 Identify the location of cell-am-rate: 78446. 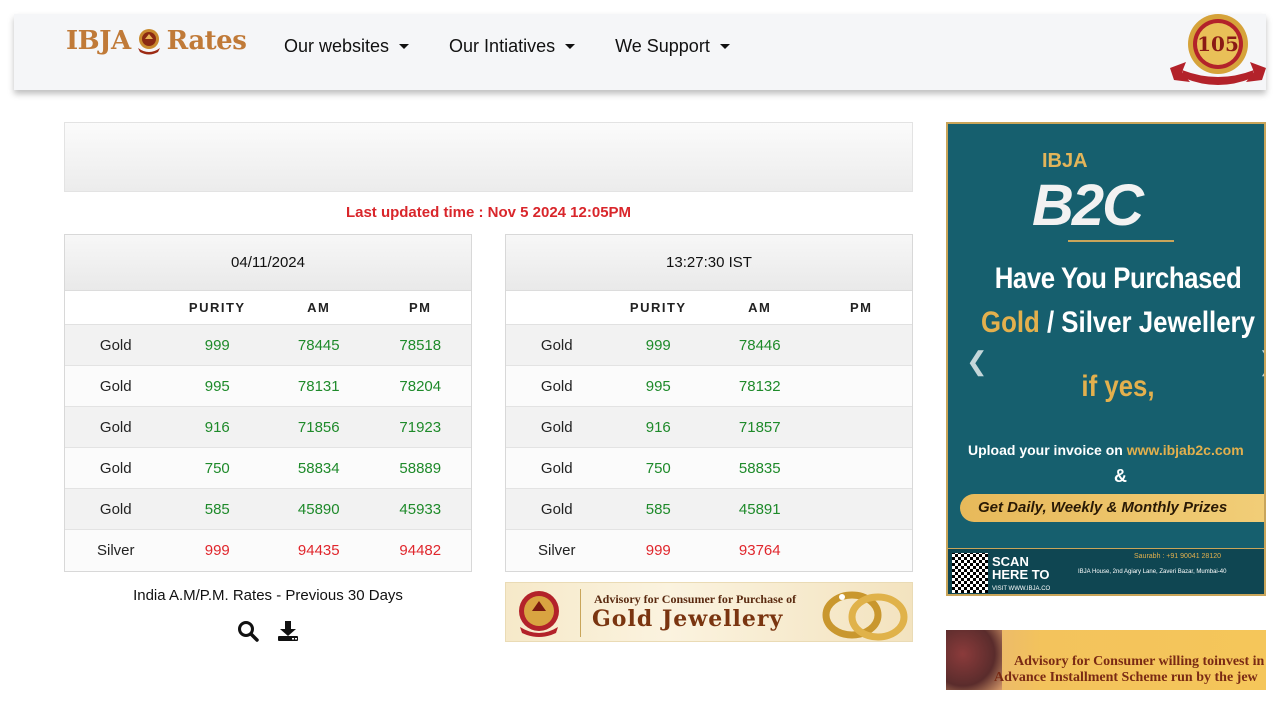
(759, 345).